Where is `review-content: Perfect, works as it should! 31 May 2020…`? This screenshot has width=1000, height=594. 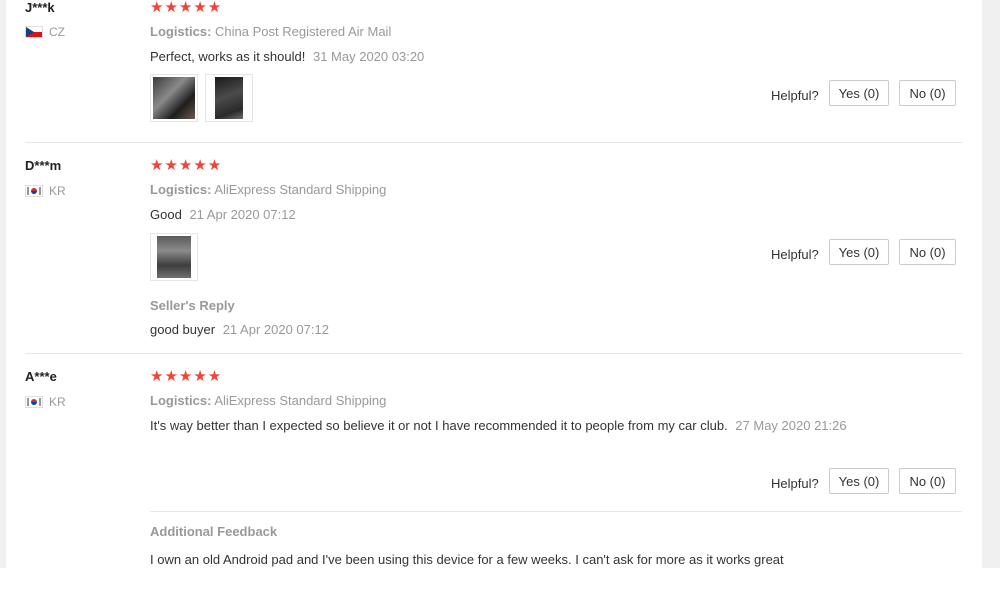 review-content: Perfect, works as it should! 31 May 2020… is located at coordinates (500, 56).